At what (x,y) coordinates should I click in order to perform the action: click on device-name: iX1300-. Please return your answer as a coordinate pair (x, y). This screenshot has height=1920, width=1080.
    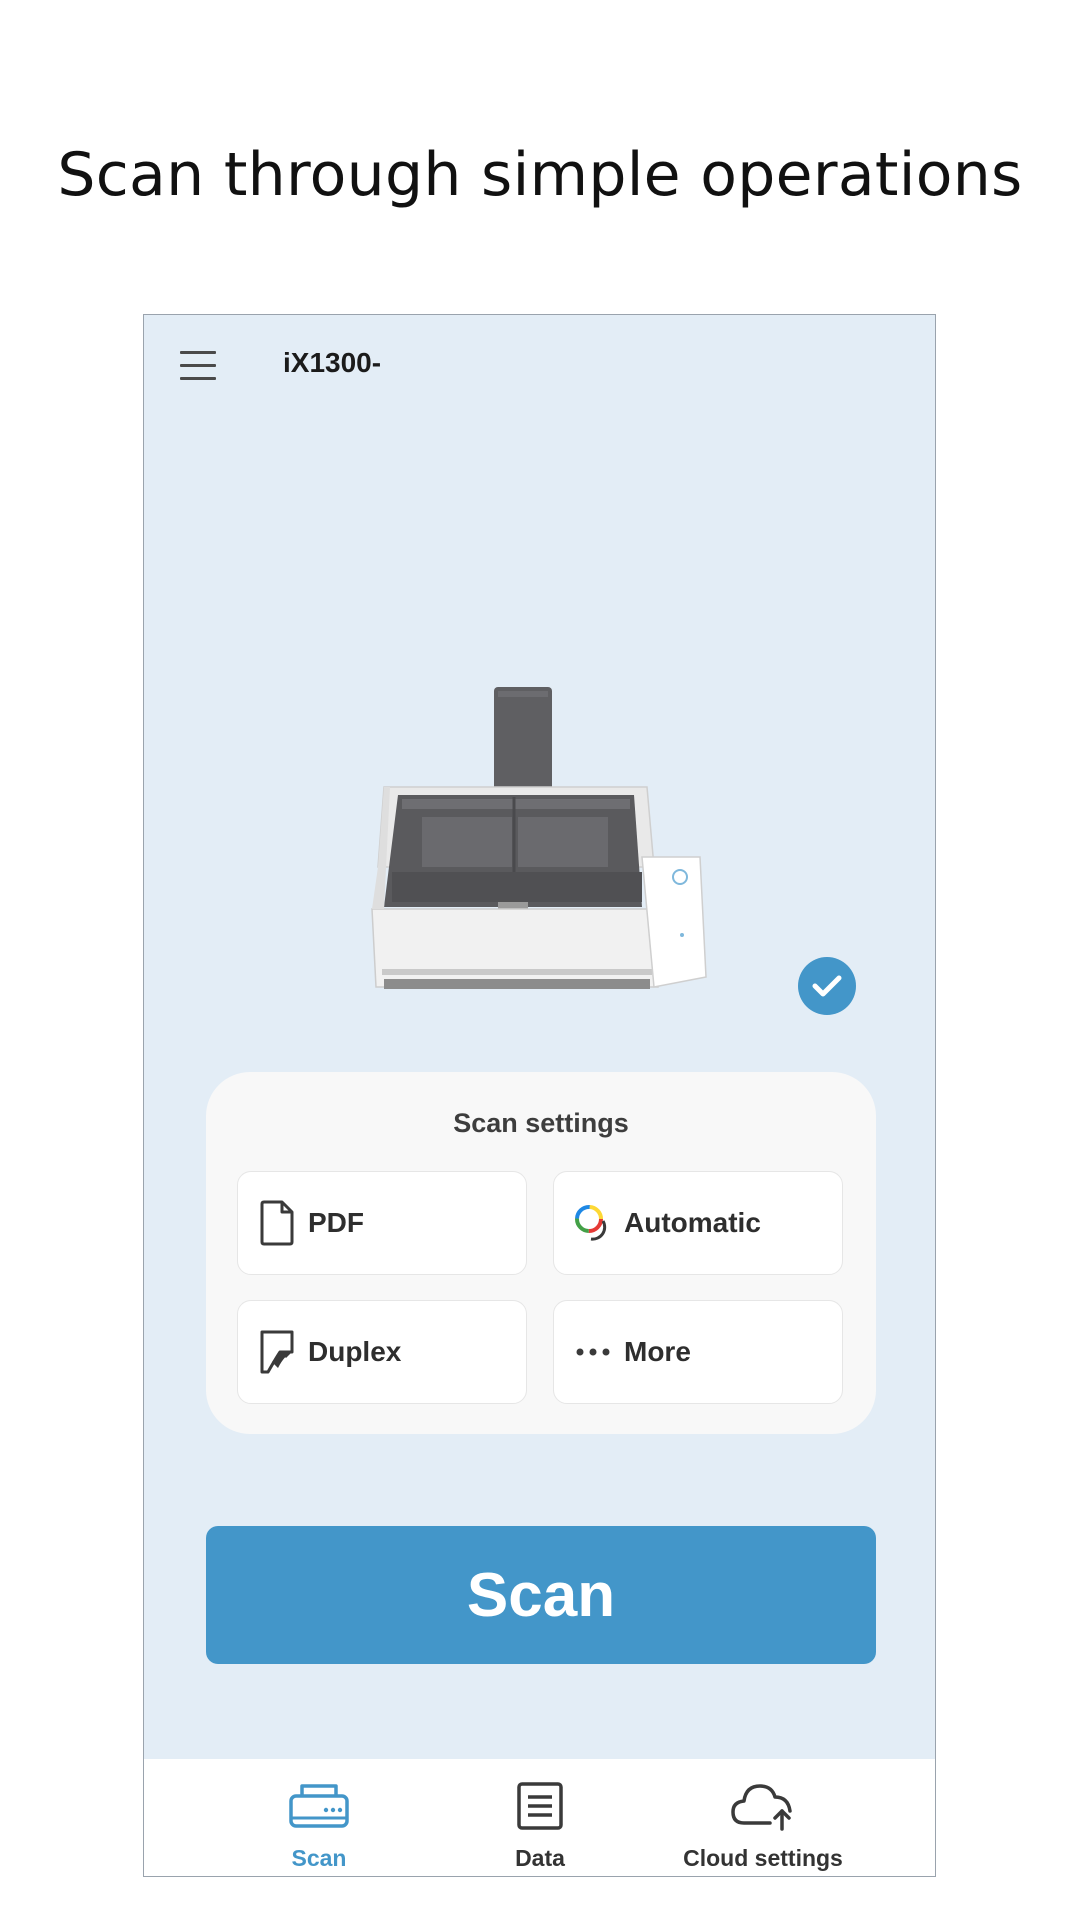
    Looking at the image, I should click on (332, 362).